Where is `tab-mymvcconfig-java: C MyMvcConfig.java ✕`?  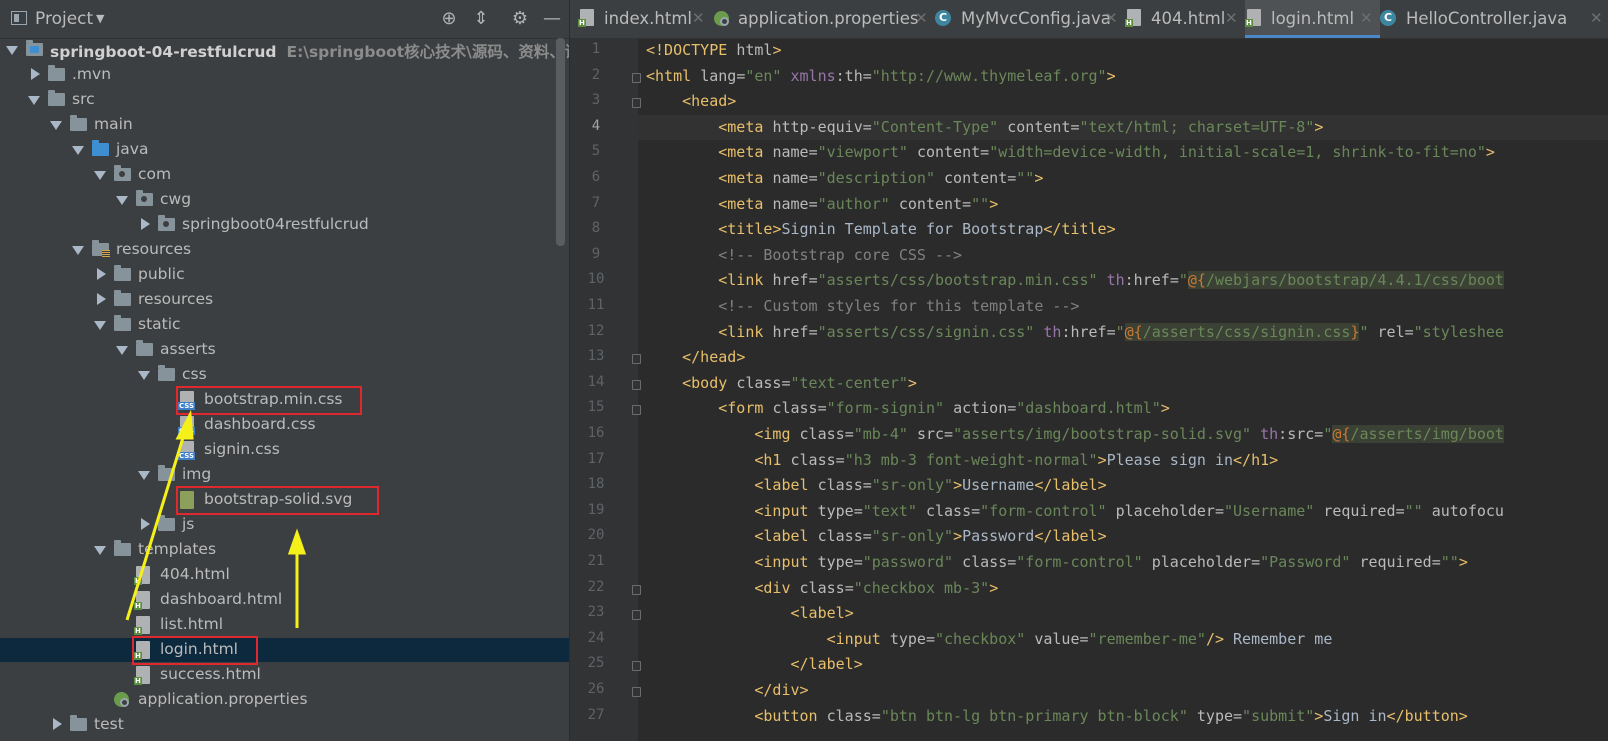
tab-mymvcconfig-java: C MyMvcConfig.java ✕ is located at coordinates (1030, 19).